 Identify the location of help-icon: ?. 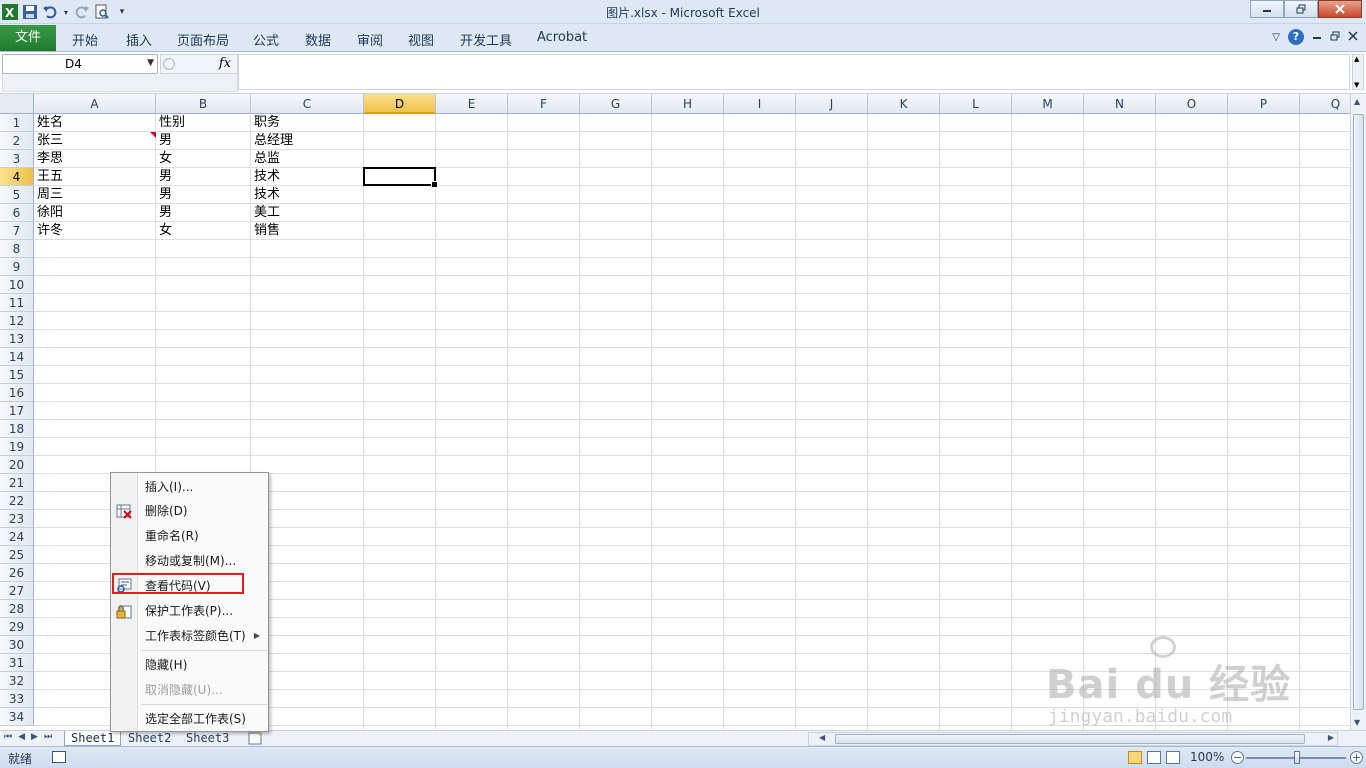
(1296, 37).